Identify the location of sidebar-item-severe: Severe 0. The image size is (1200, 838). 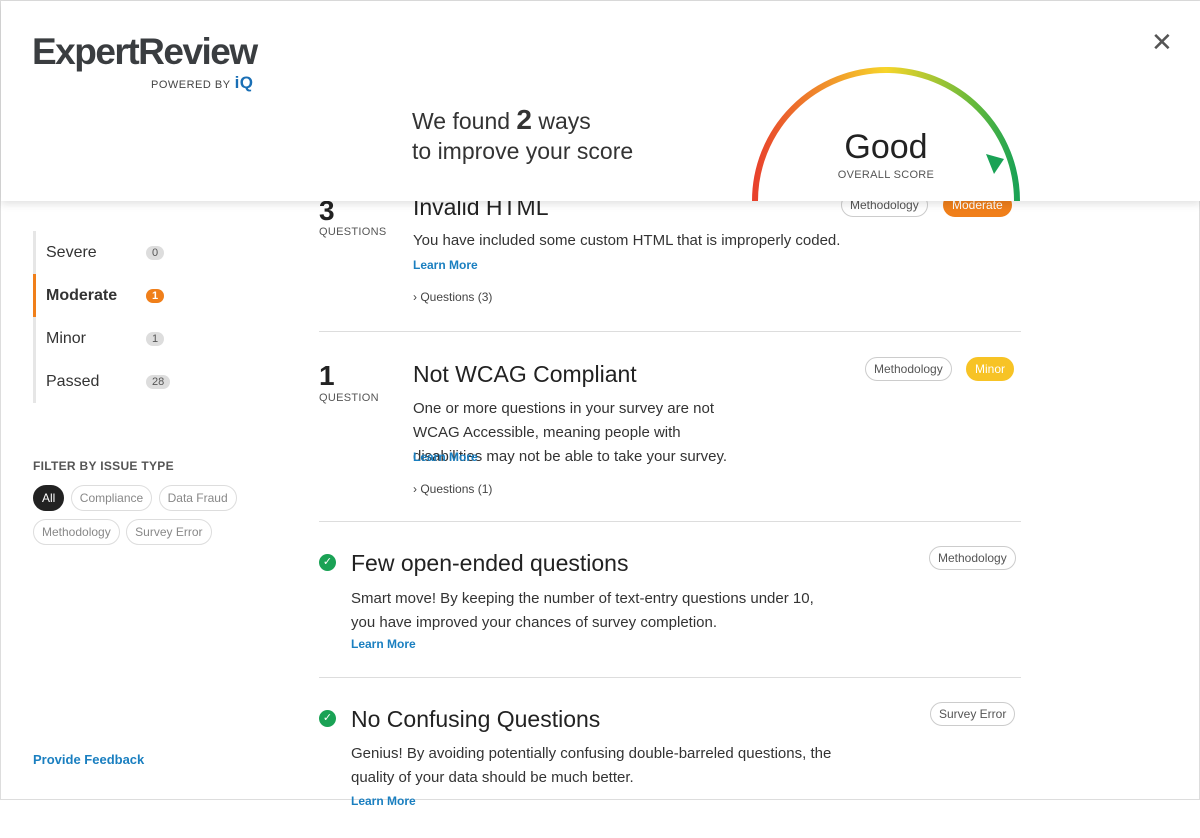
(106, 252).